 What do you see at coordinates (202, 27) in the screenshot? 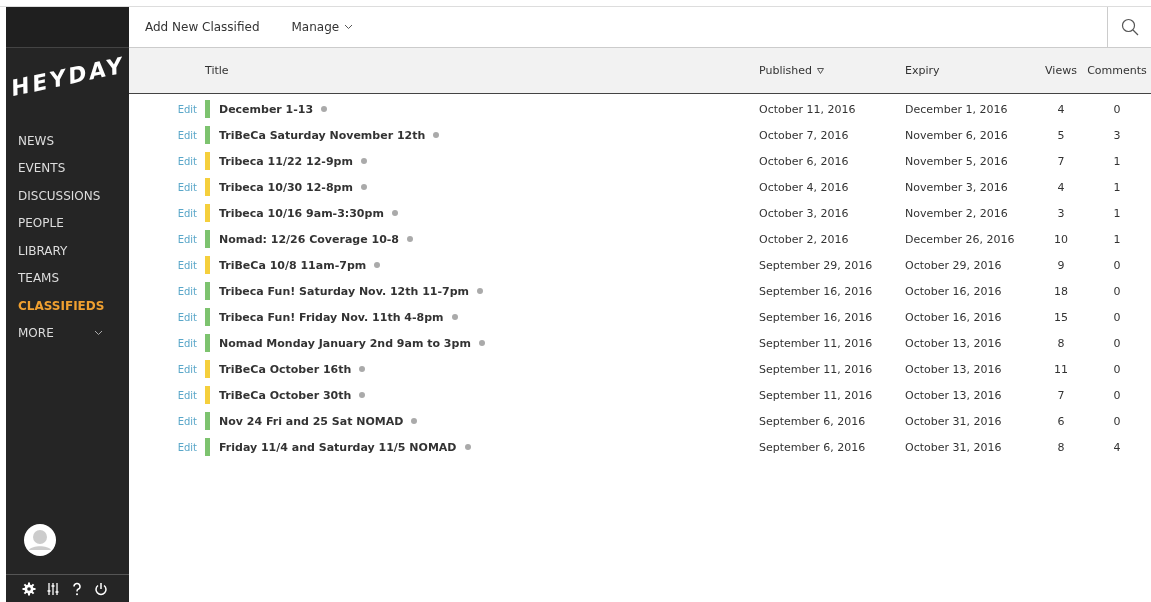
I see `add-new-classified-button: Add New Classified` at bounding box center [202, 27].